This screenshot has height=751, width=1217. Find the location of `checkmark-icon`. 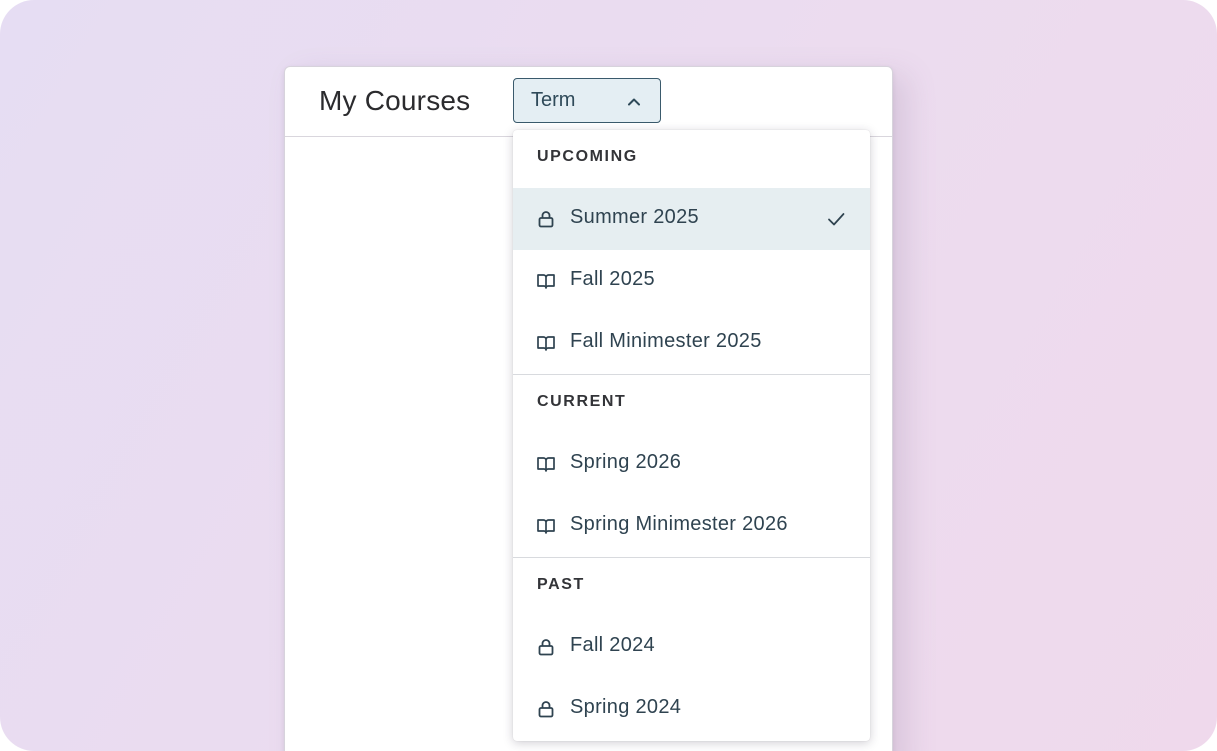

checkmark-icon is located at coordinates (836, 219).